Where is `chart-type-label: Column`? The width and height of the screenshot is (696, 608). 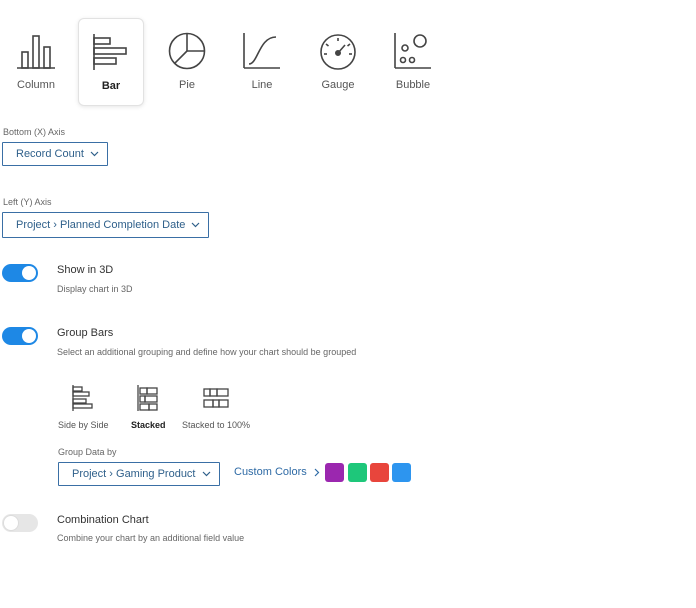 chart-type-label: Column is located at coordinates (36, 85).